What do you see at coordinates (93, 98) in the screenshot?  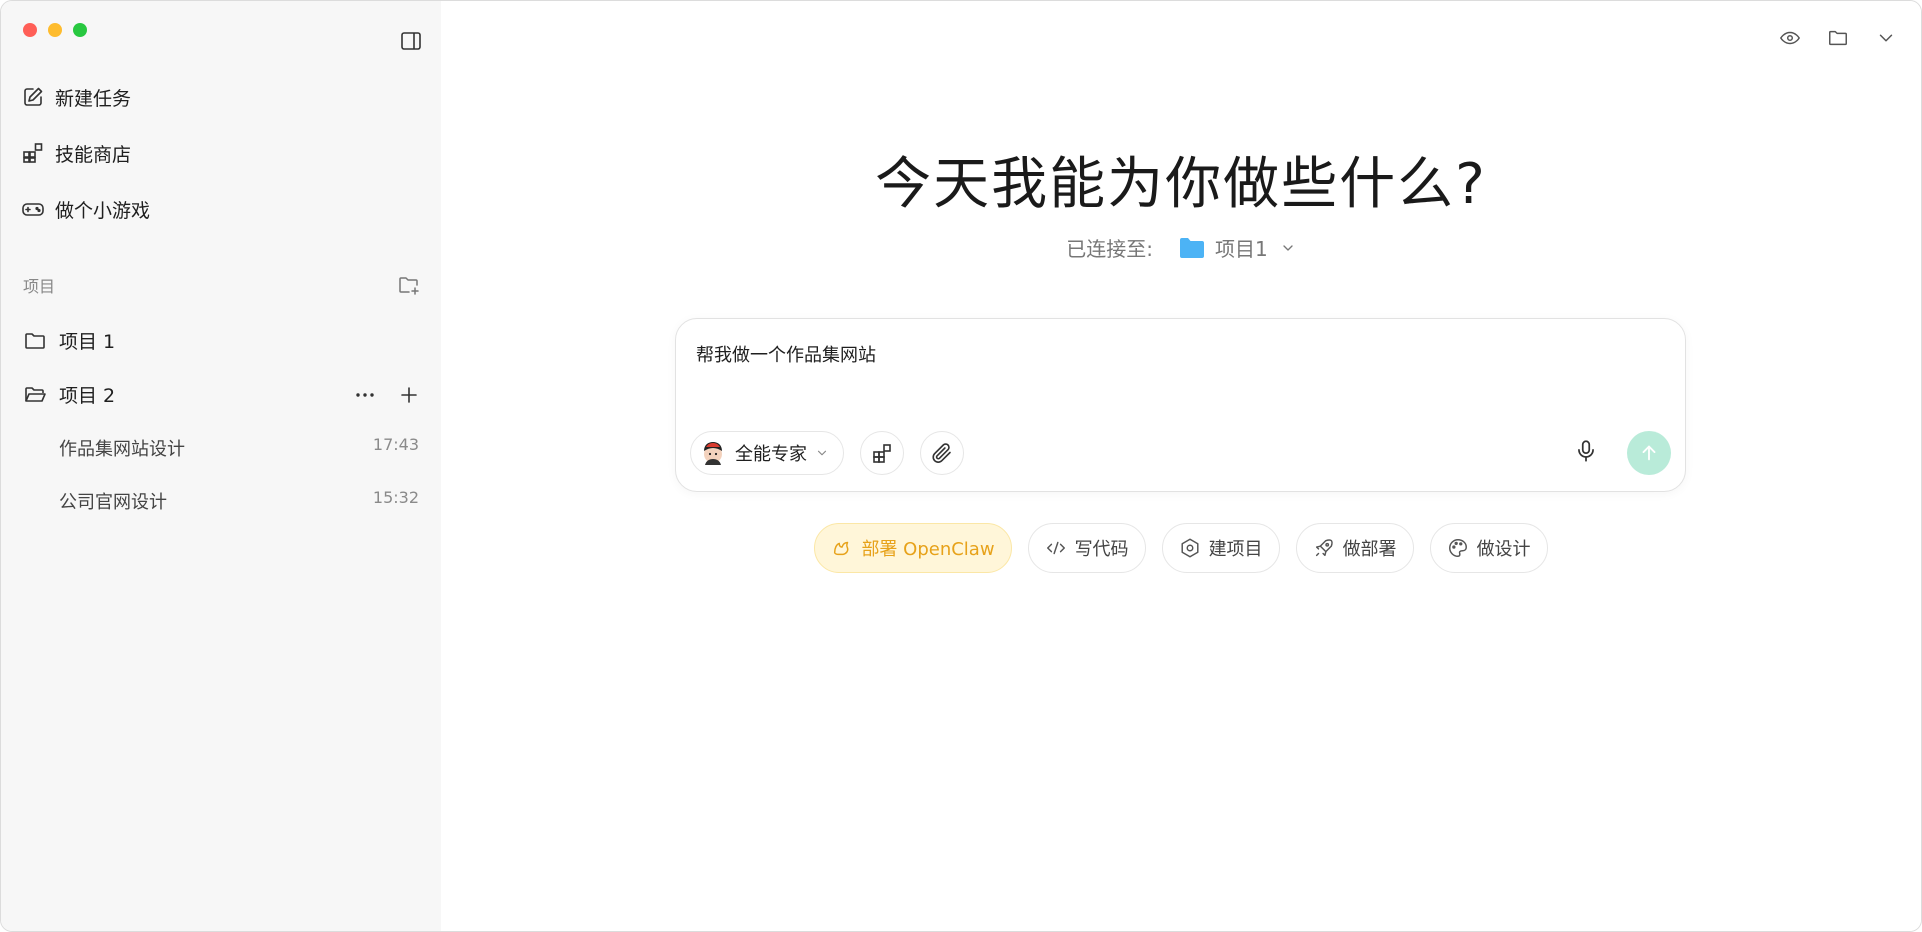 I see `nav-new-task-label: 新建任务` at bounding box center [93, 98].